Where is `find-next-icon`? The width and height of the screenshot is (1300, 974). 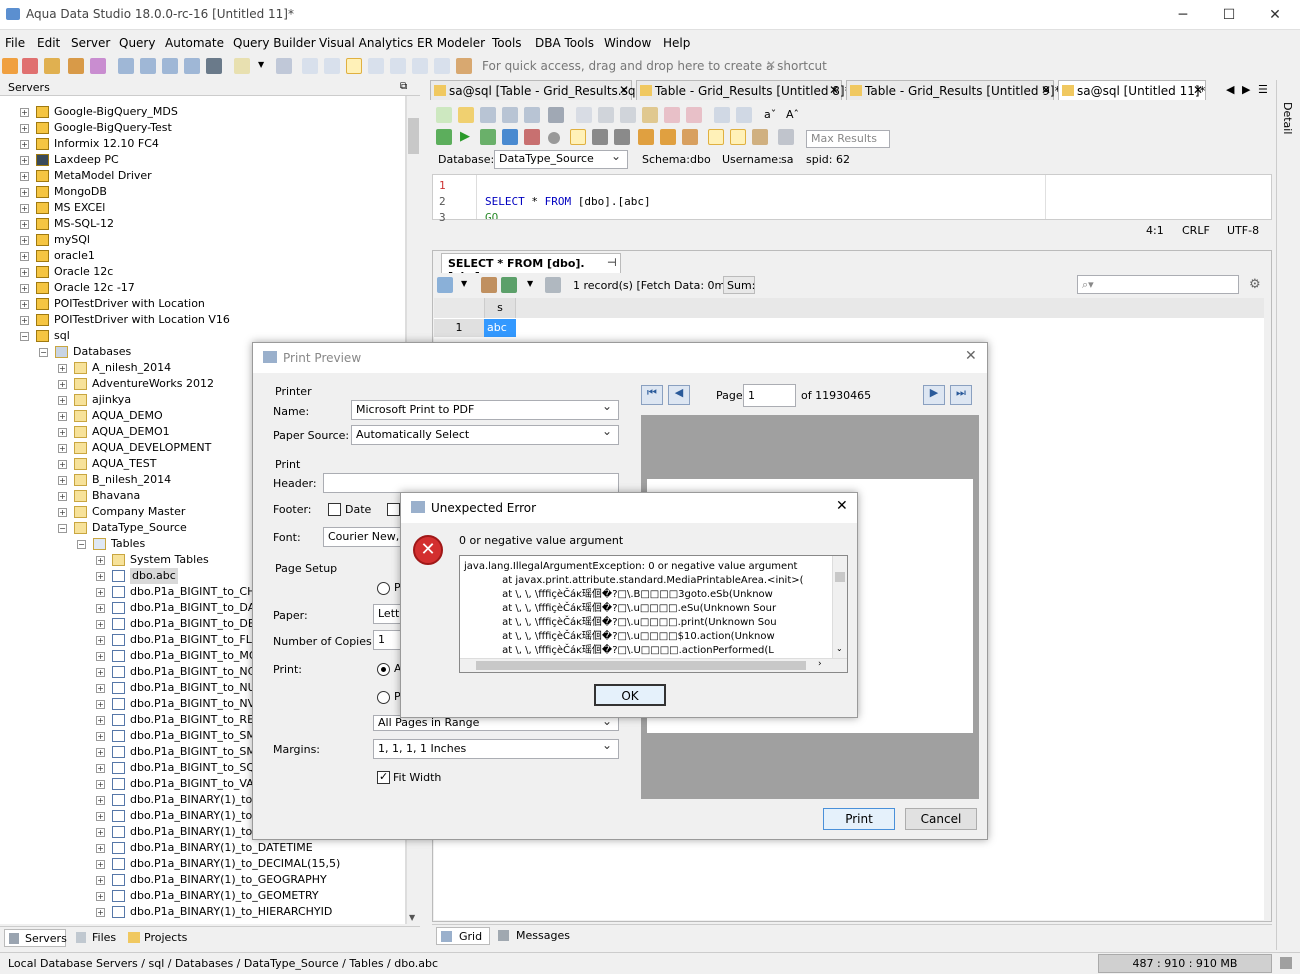 find-next-icon is located at coordinates (744, 115).